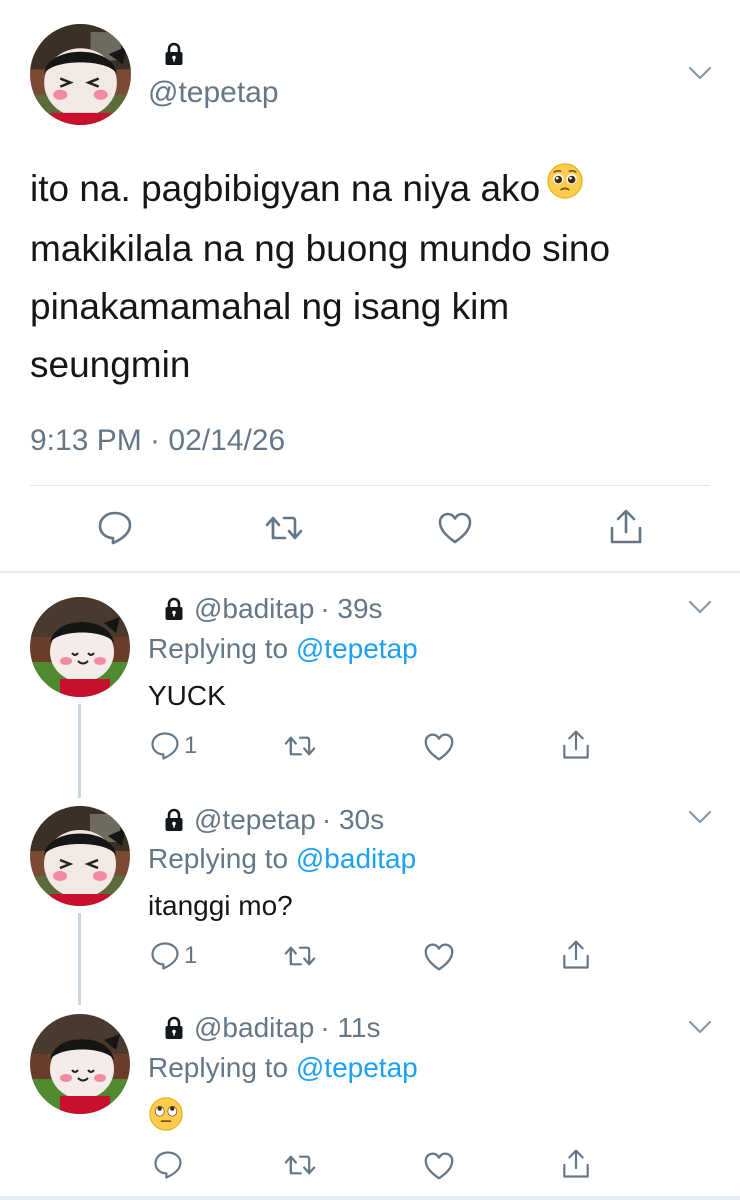 The height and width of the screenshot is (1200, 740). Describe the element at coordinates (370, 572) in the screenshot. I see `section-divider` at that location.